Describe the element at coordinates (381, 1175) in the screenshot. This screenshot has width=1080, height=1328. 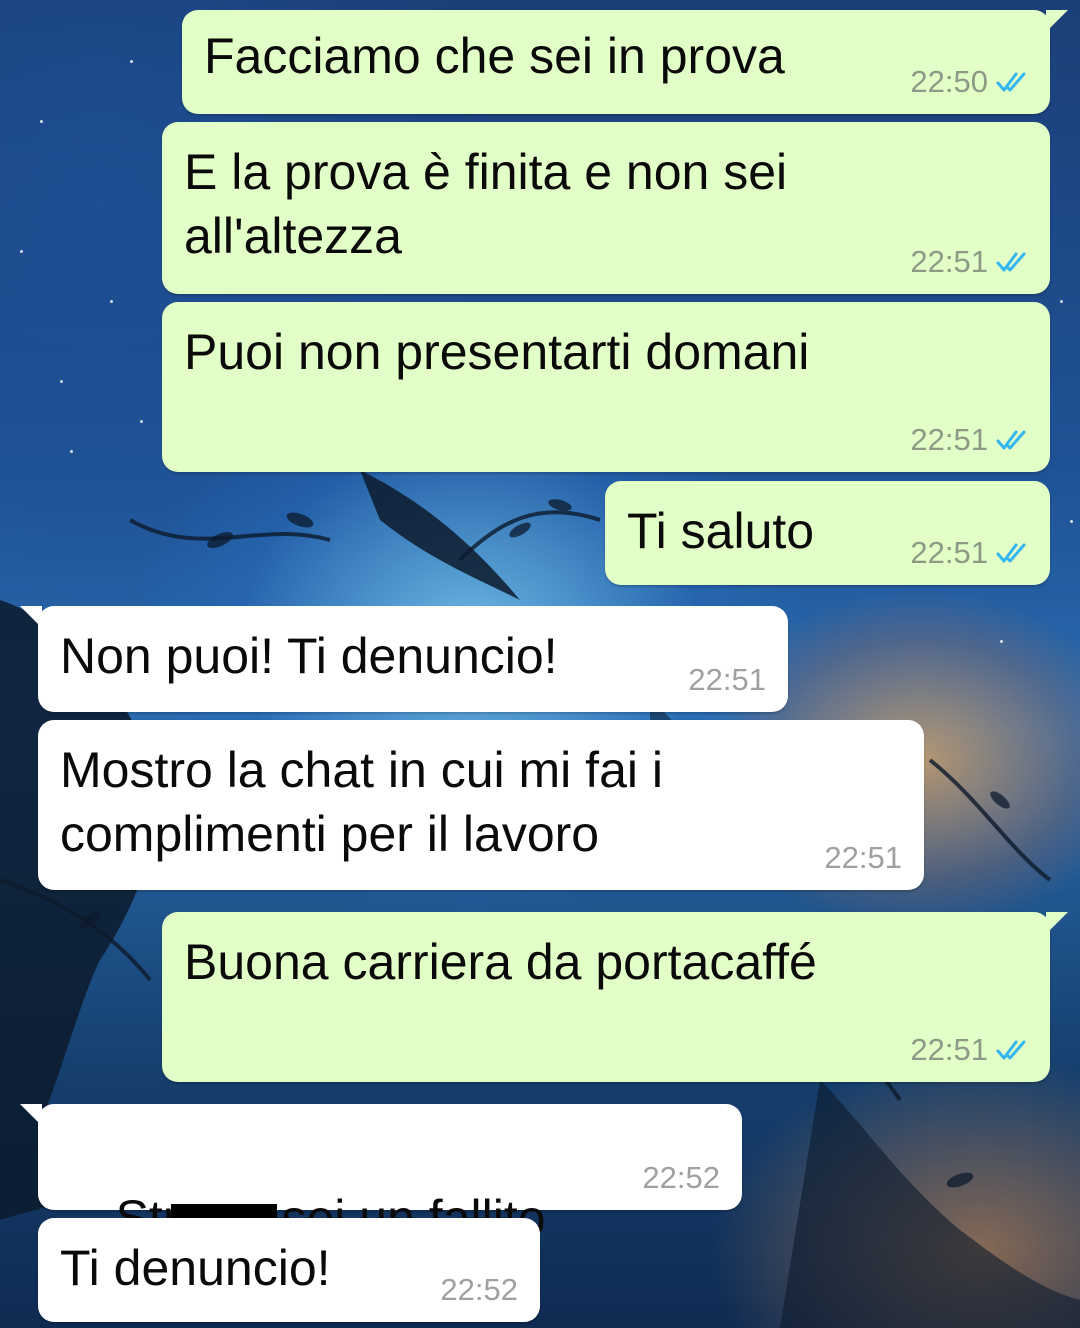
I see `message-incoming: Strsei un fallito 22:52` at that location.